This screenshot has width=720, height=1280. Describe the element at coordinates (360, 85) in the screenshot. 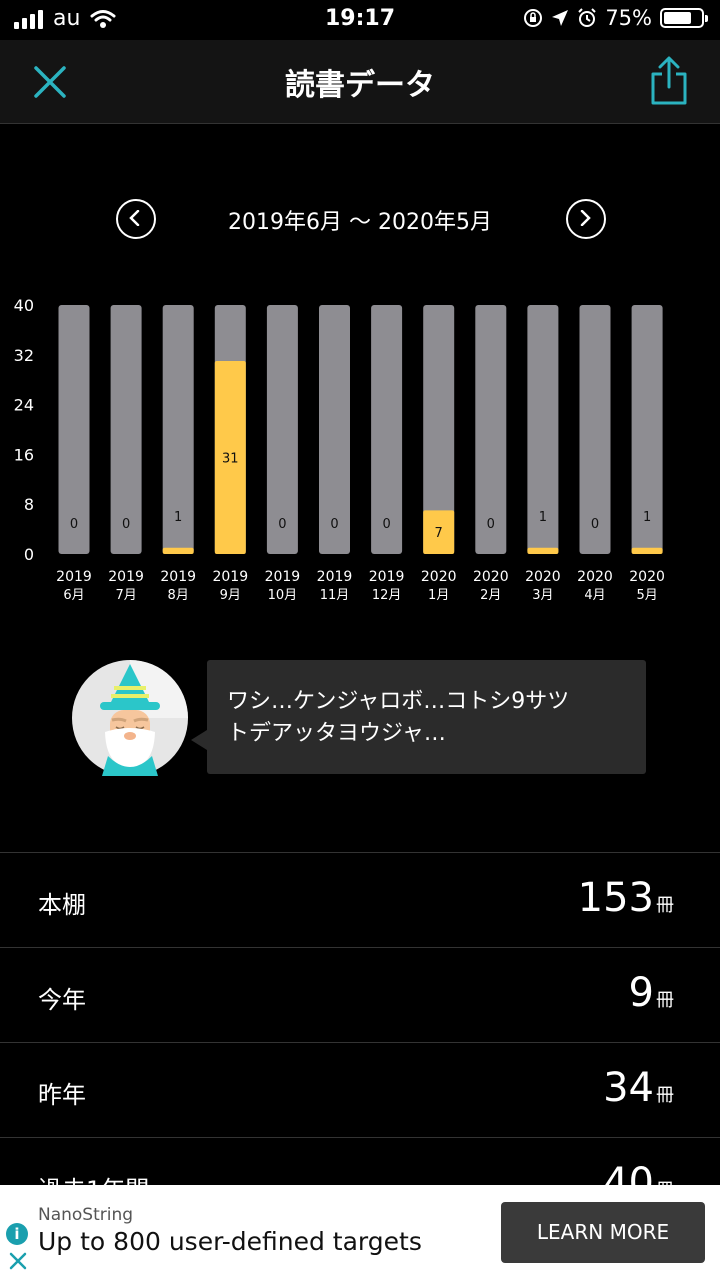

I see `page-title: 読書データ` at that location.